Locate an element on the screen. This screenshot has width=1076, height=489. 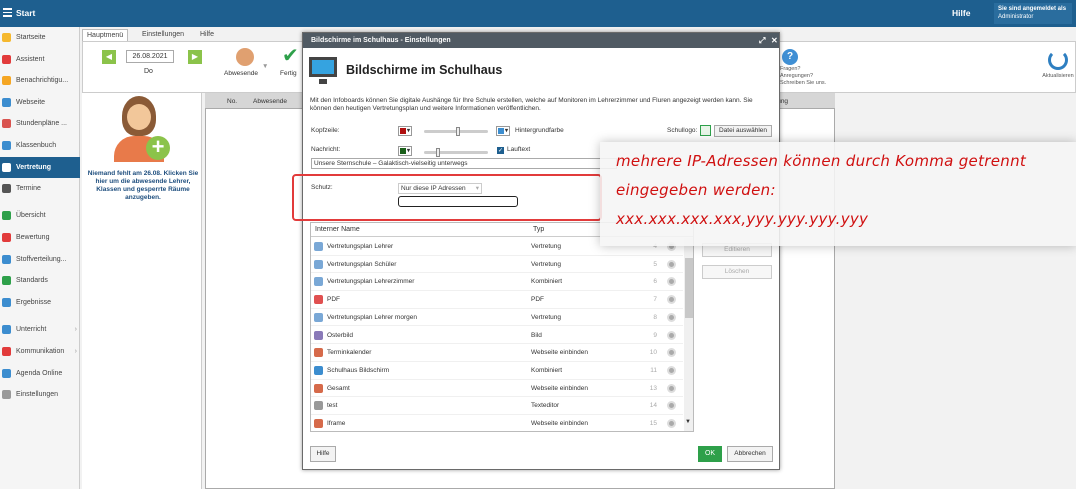
table-scrollbar is located at coordinates (688, 334).